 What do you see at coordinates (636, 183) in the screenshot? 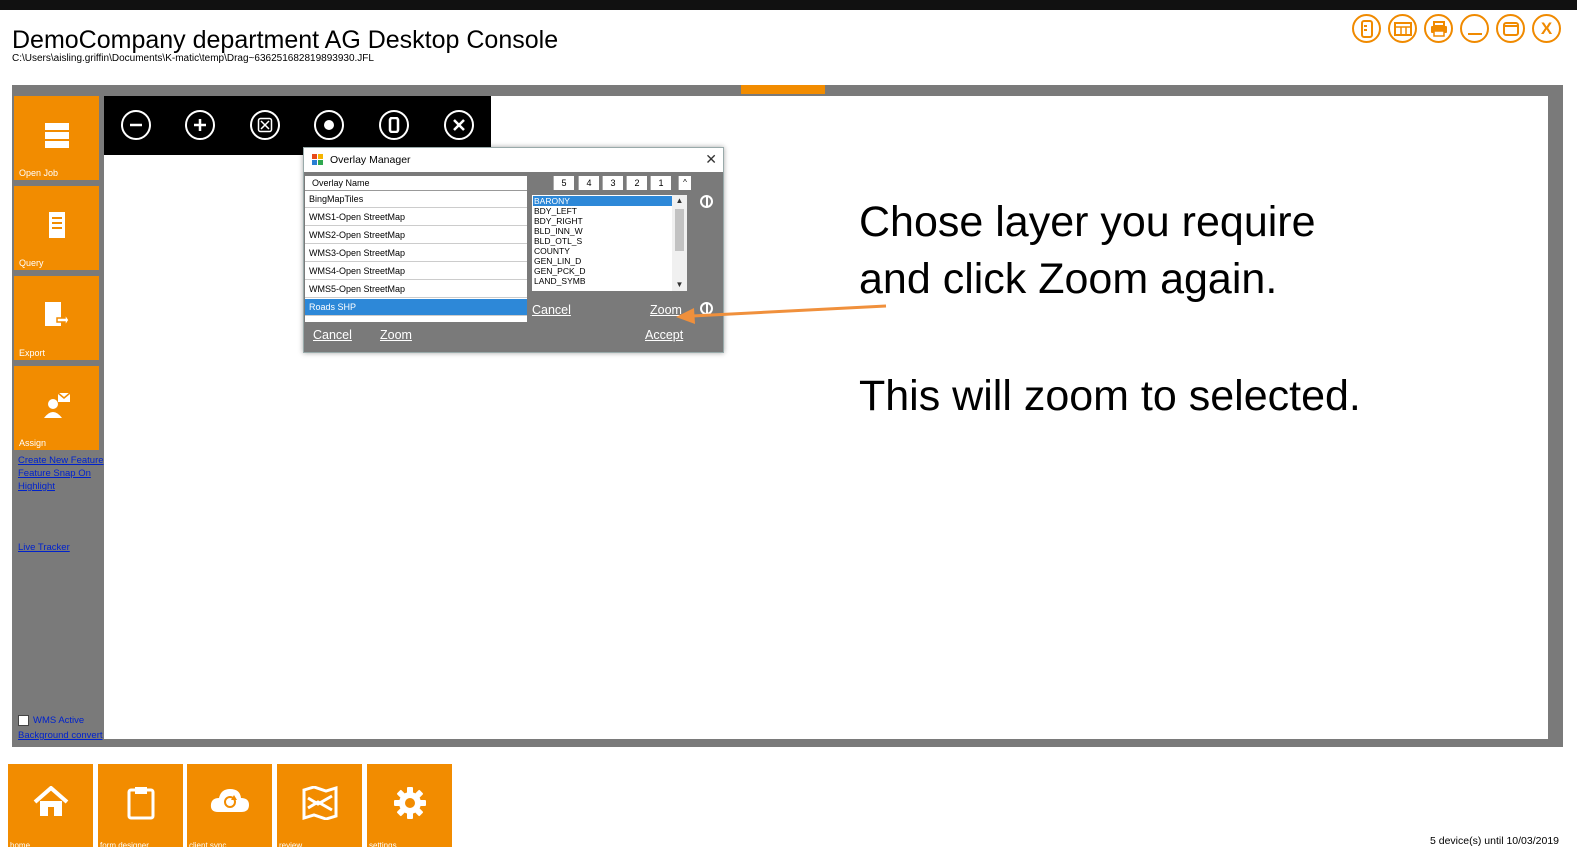
I see `column-header-2: 2` at bounding box center [636, 183].